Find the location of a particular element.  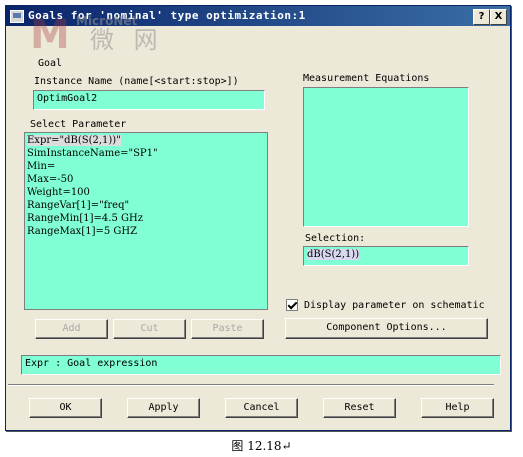

select-parameter-label: Select Parameter is located at coordinates (78, 124).